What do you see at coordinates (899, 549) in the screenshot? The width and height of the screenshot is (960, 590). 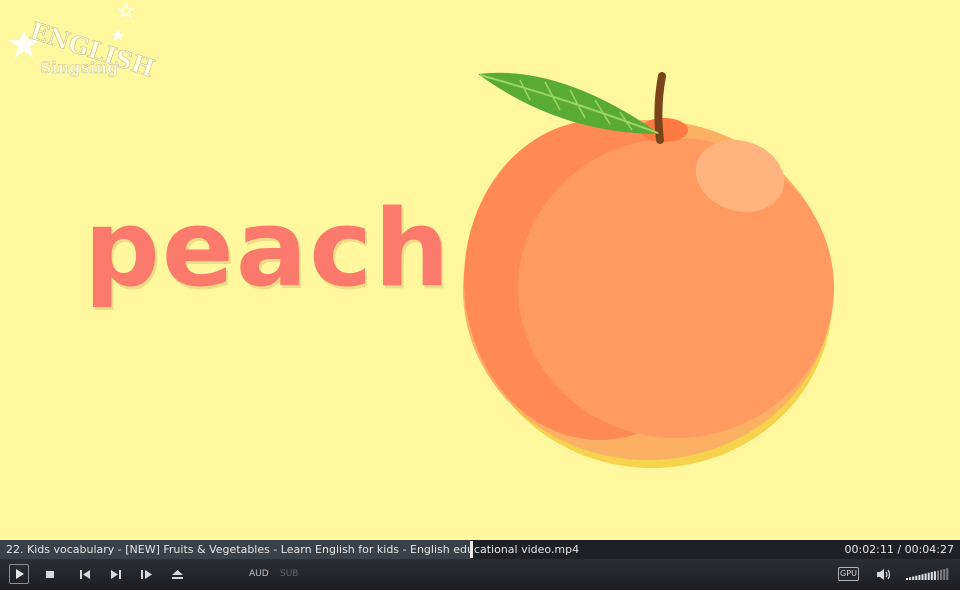 I see `time-readout: 00:02:11 / 00:04:27` at bounding box center [899, 549].